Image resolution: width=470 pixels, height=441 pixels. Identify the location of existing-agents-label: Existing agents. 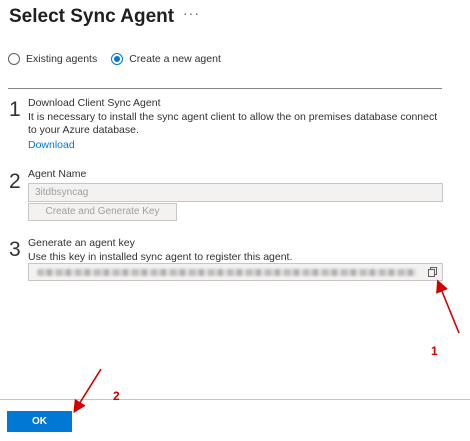
(62, 59).